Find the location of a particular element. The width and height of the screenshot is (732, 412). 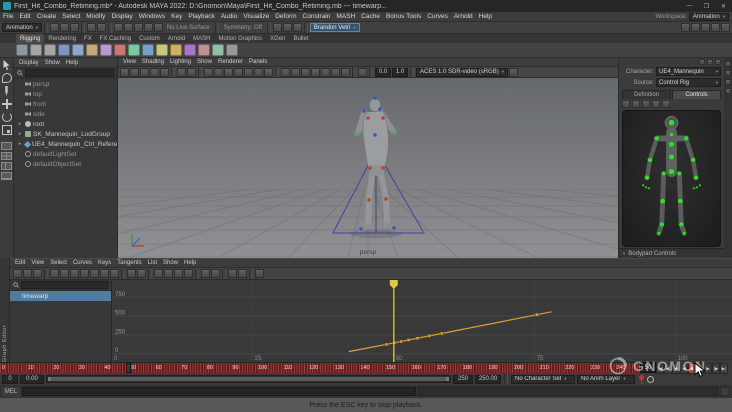

snapshot-icon is located at coordinates (513, 72).